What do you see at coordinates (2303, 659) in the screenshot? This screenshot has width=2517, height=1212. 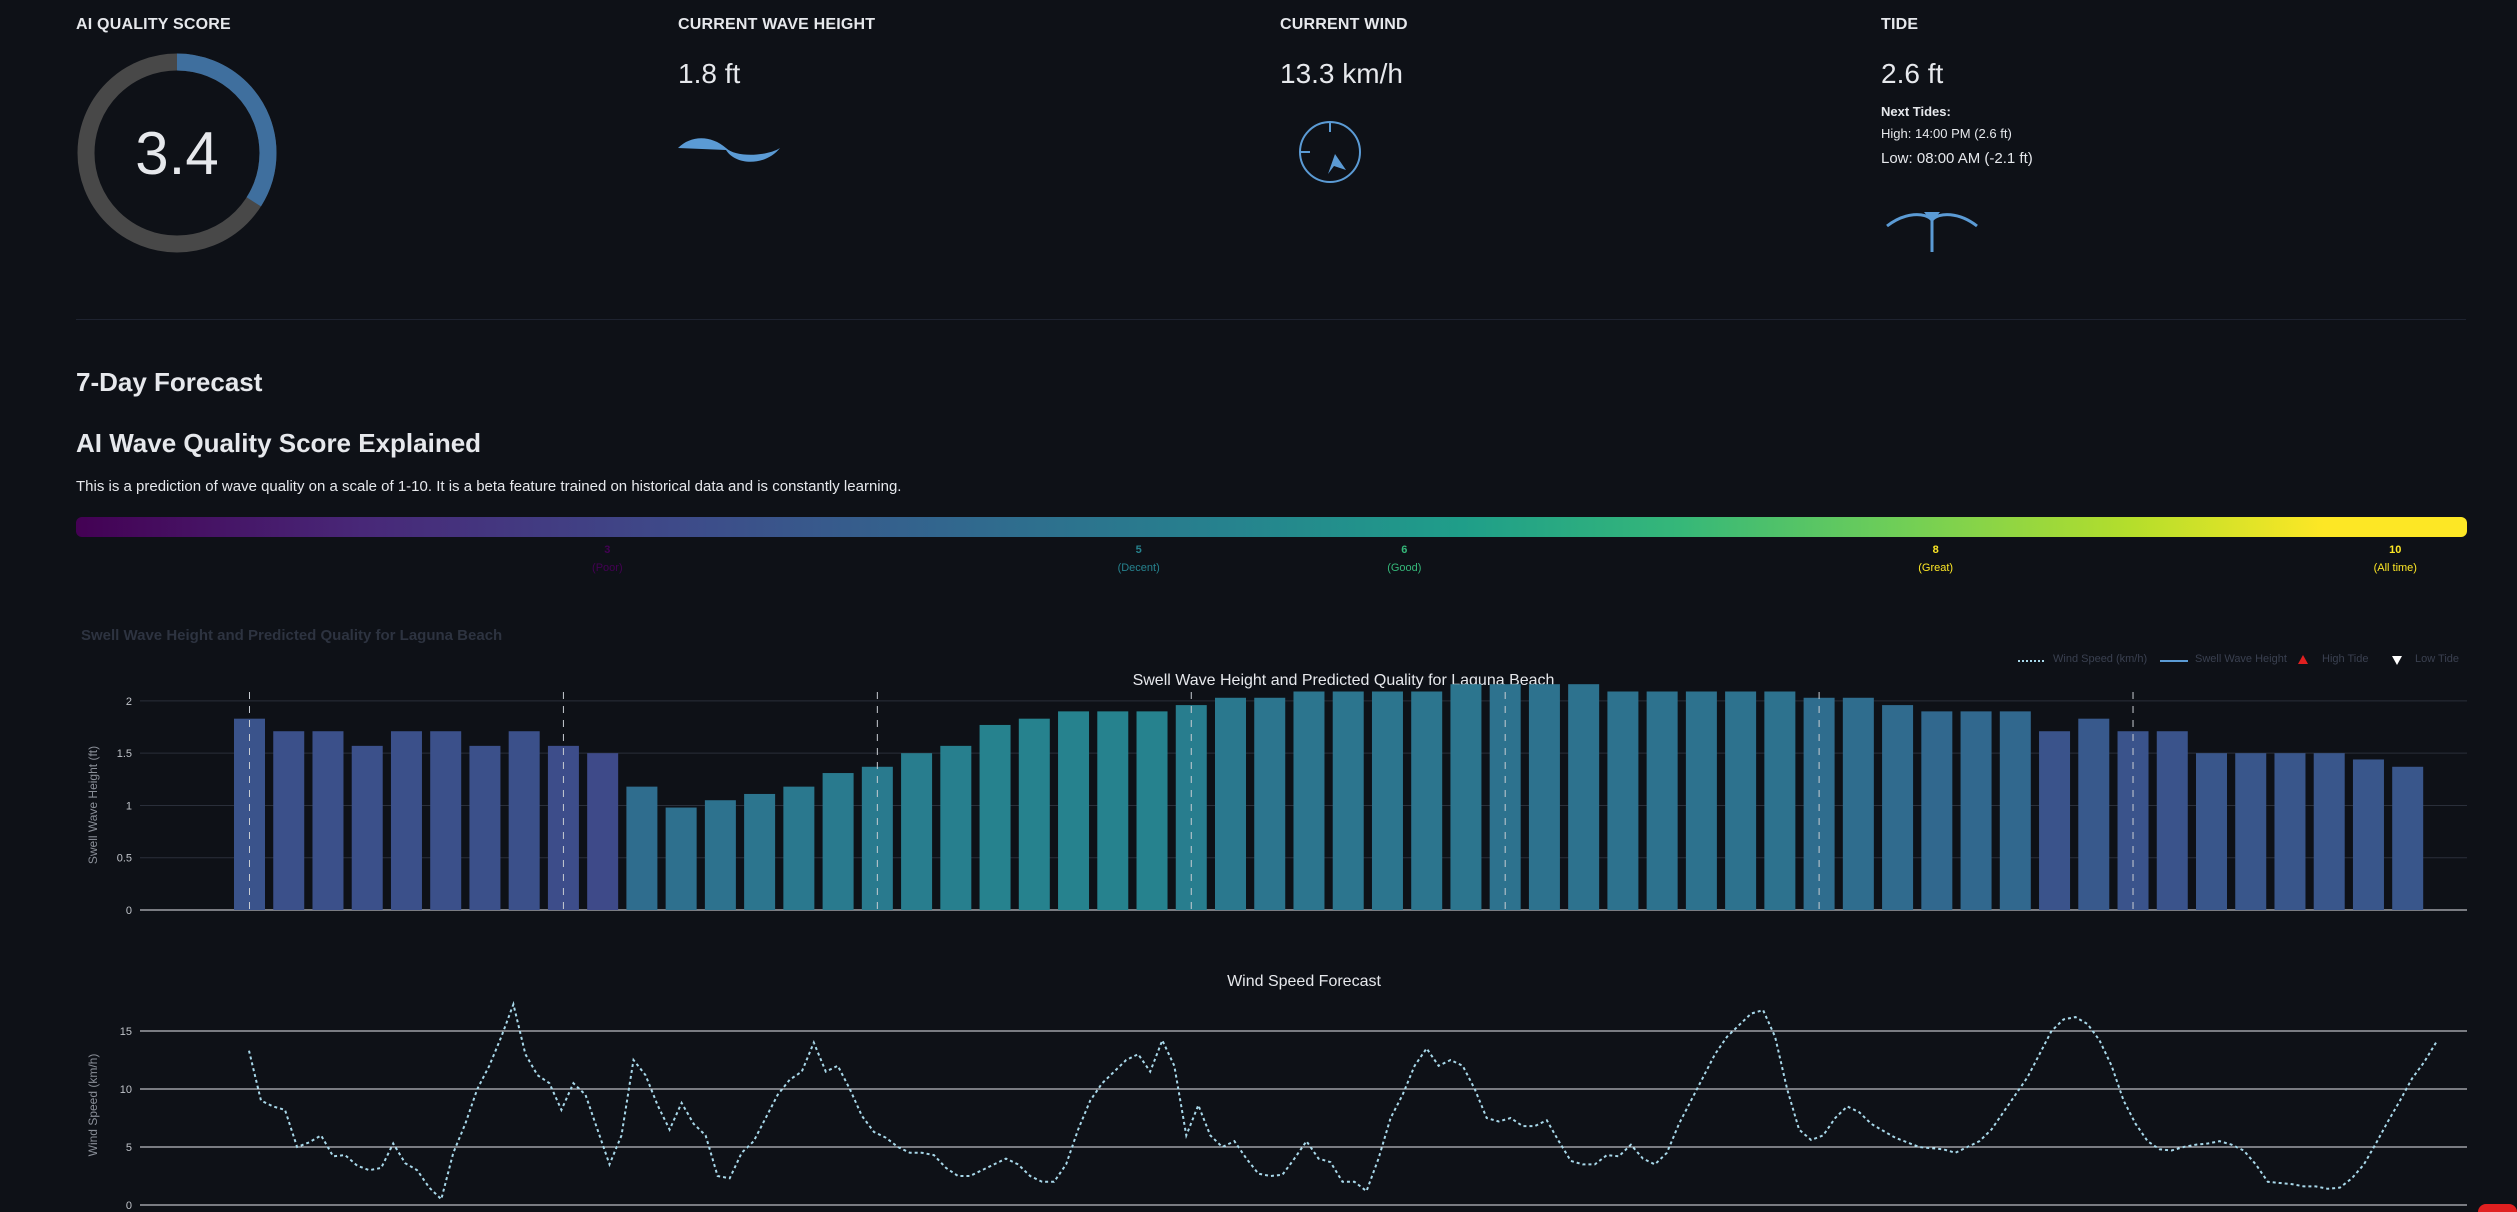 I see `legend-high-tide-icon` at bounding box center [2303, 659].